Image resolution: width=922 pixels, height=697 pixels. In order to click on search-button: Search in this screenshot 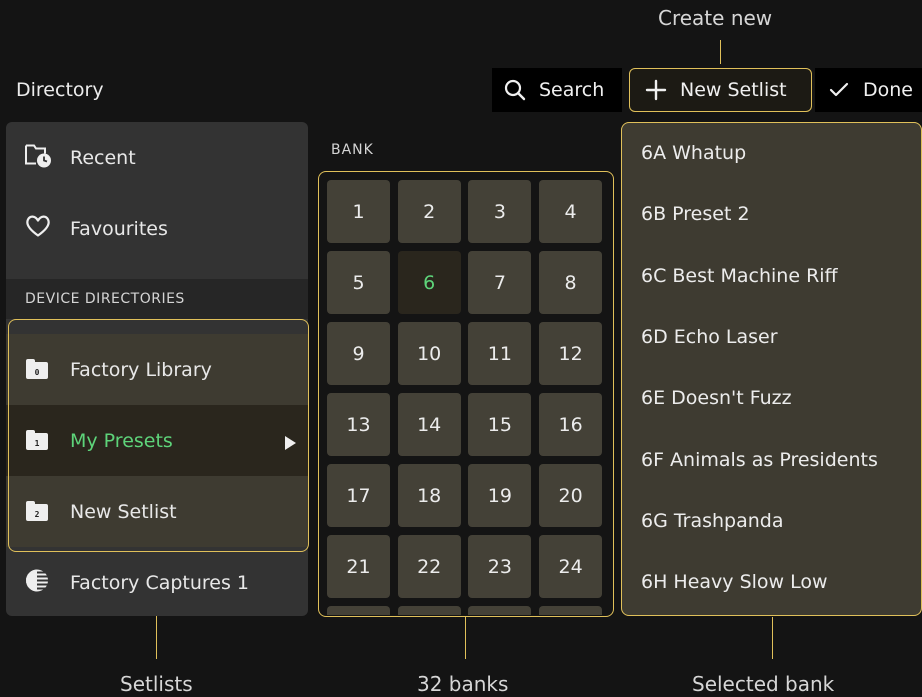, I will do `click(557, 90)`.